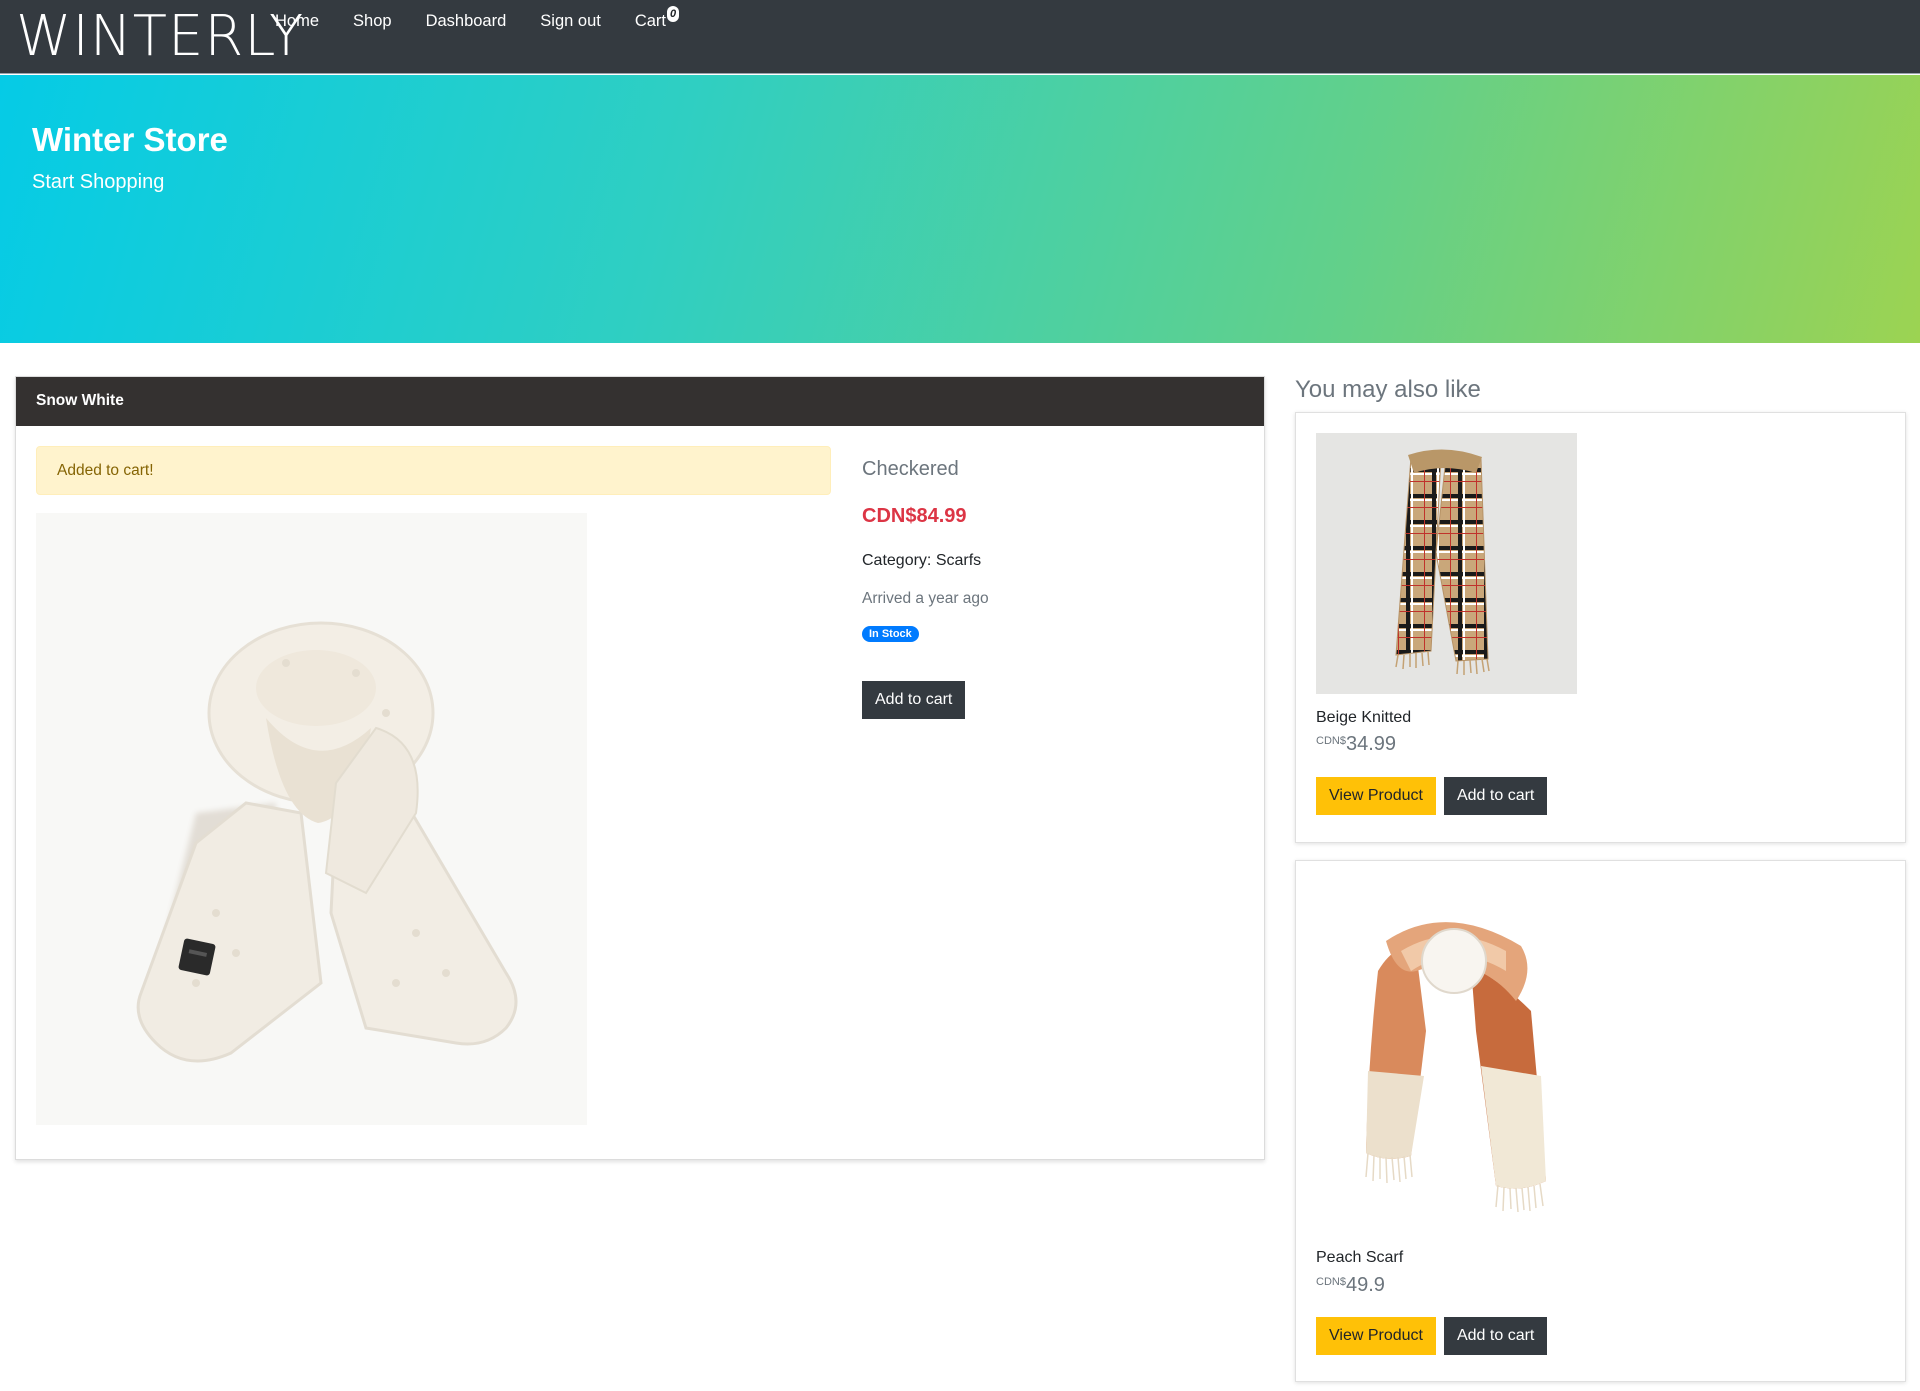  I want to click on recommendation-price: CDN$49.9, so click(1350, 1285).